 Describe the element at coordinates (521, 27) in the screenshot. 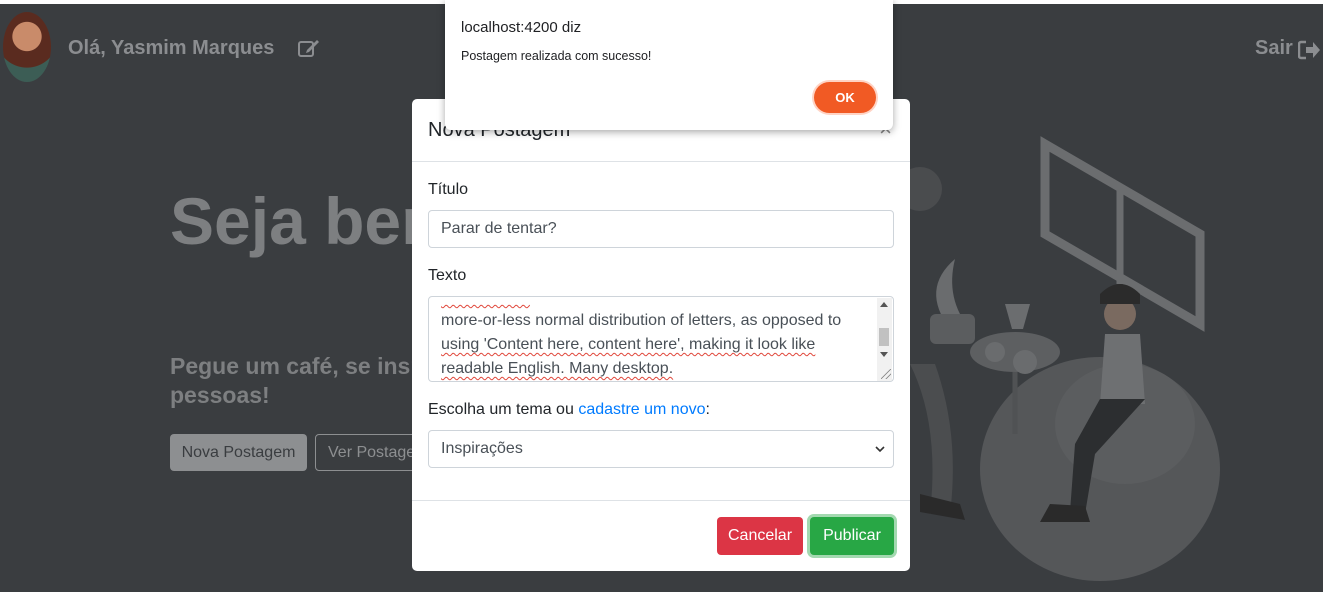

I see `alert-title: localhost:4200 diz` at that location.